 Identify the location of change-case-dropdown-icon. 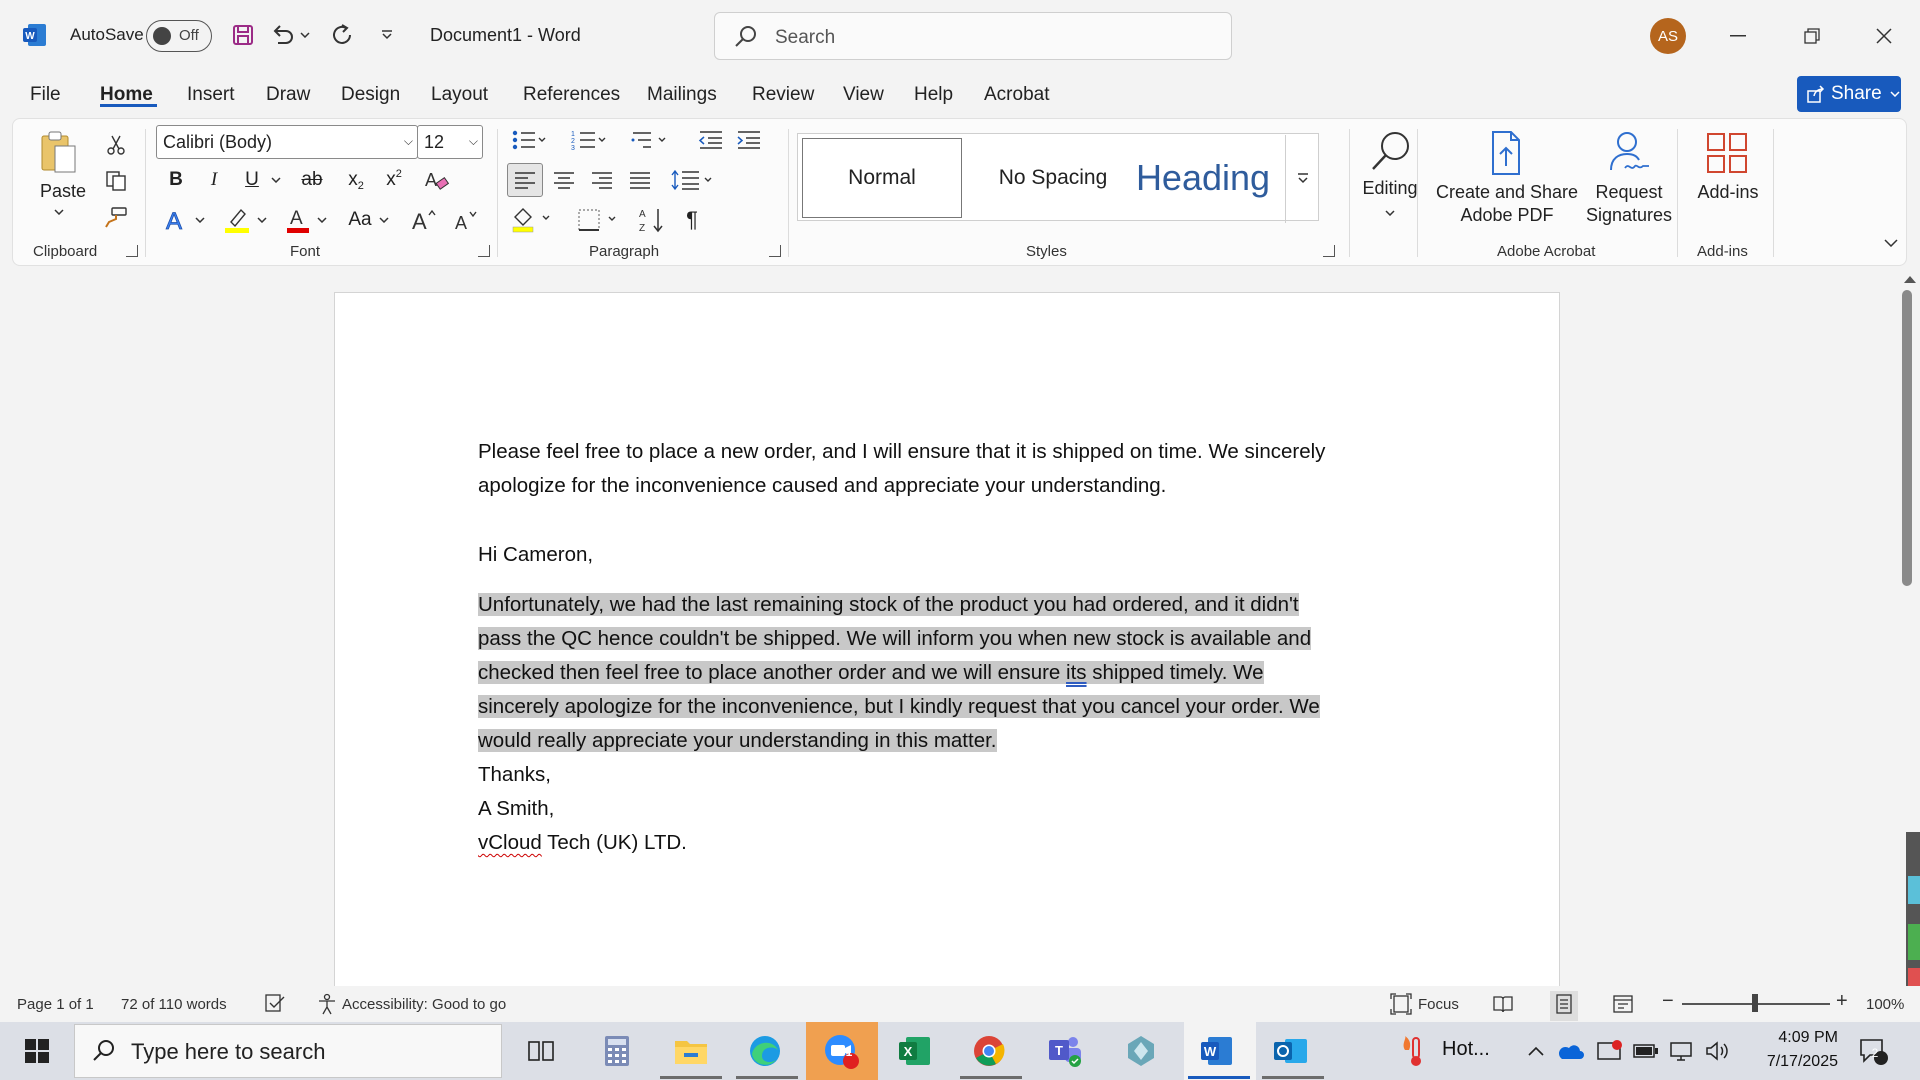
(384, 220).